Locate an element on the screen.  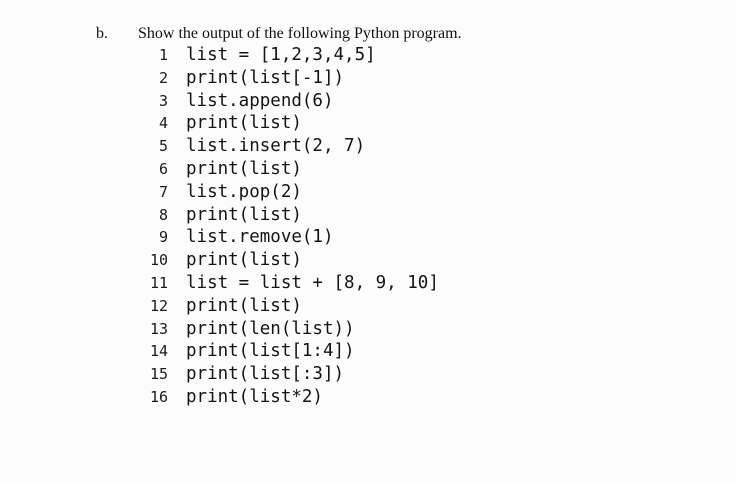
line-number: 13 is located at coordinates (158, 328).